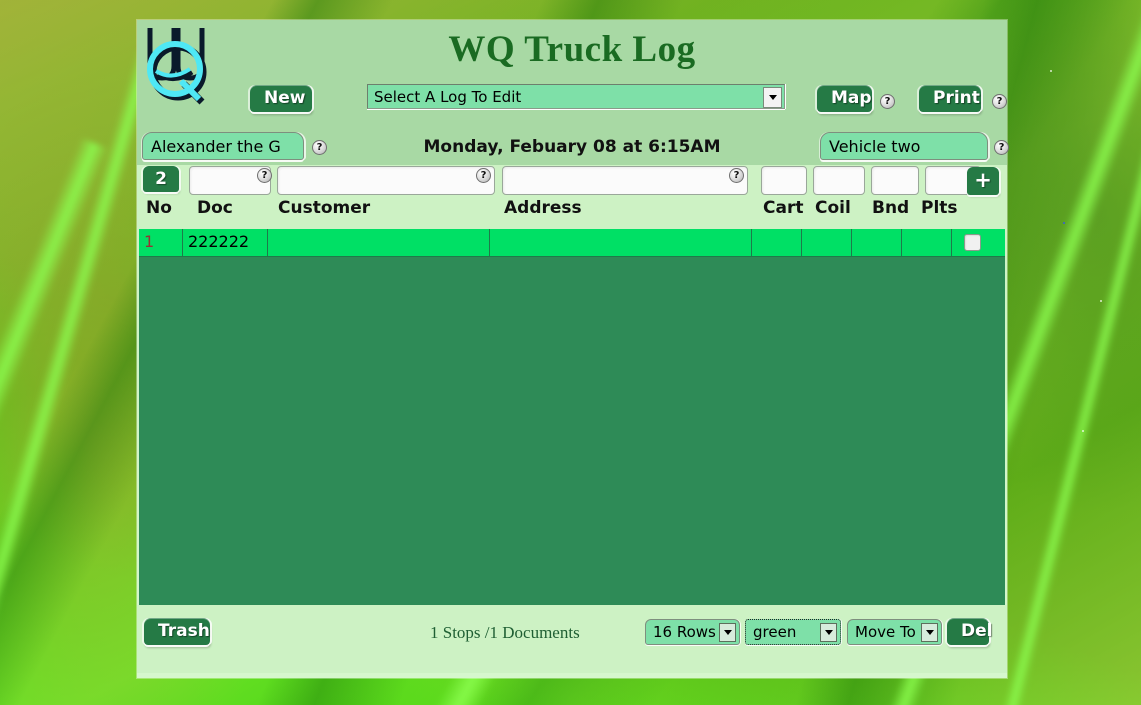  Describe the element at coordinates (904, 146) in the screenshot. I see `vehicle-field: Vehicle two` at that location.